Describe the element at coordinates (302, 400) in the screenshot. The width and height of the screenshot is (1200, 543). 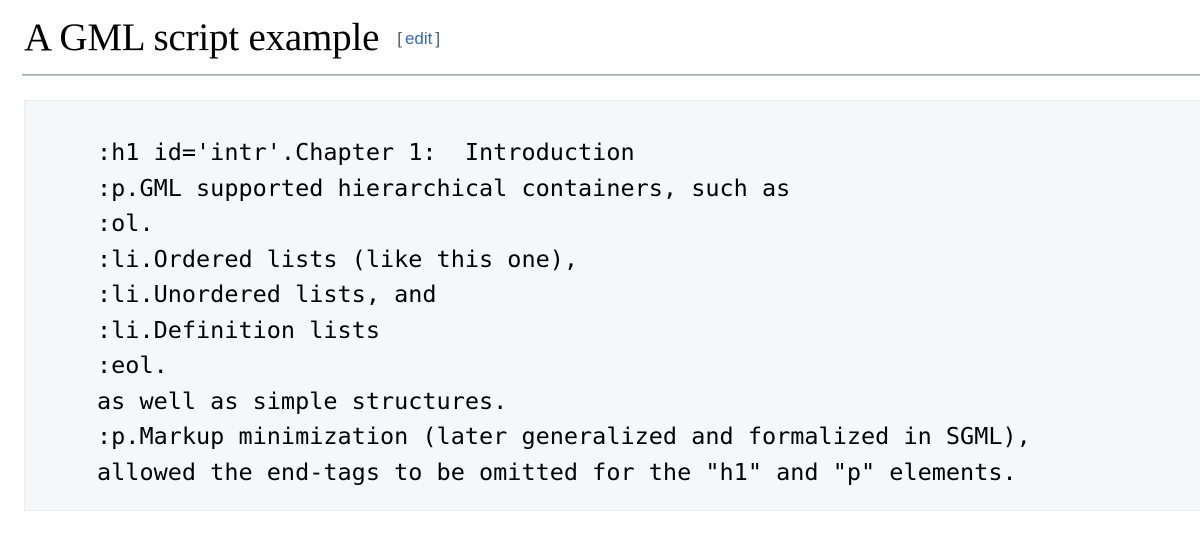
I see `code-line: as well as simple structures.` at that location.